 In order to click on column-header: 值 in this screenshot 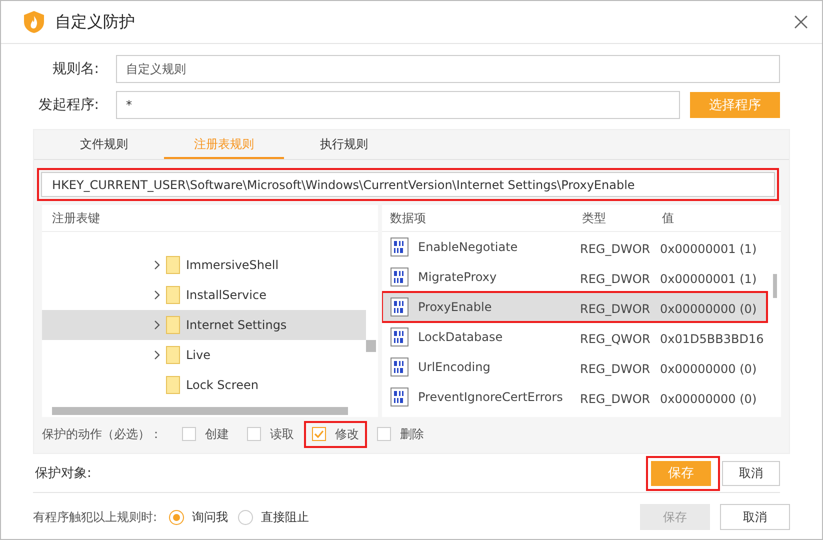, I will do `click(668, 218)`.